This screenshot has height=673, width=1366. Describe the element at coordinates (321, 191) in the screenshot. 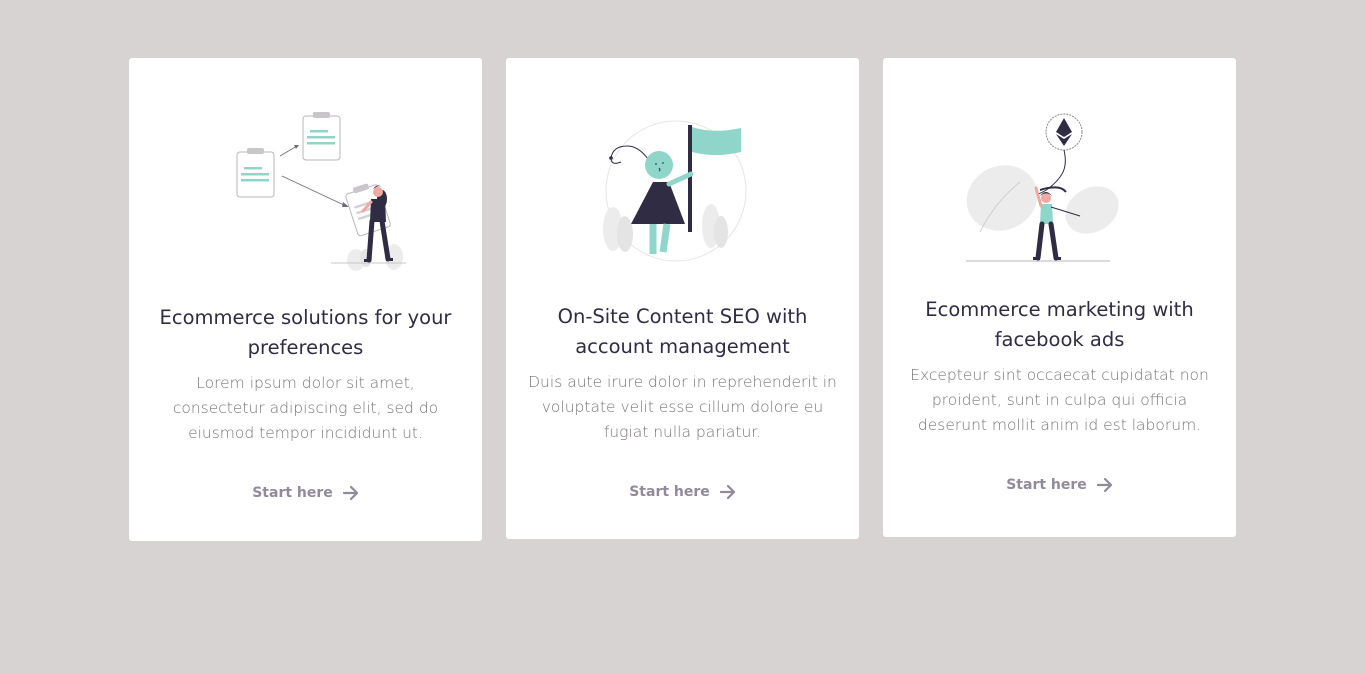

I see `clipboard-tasks-woman-illustration` at that location.